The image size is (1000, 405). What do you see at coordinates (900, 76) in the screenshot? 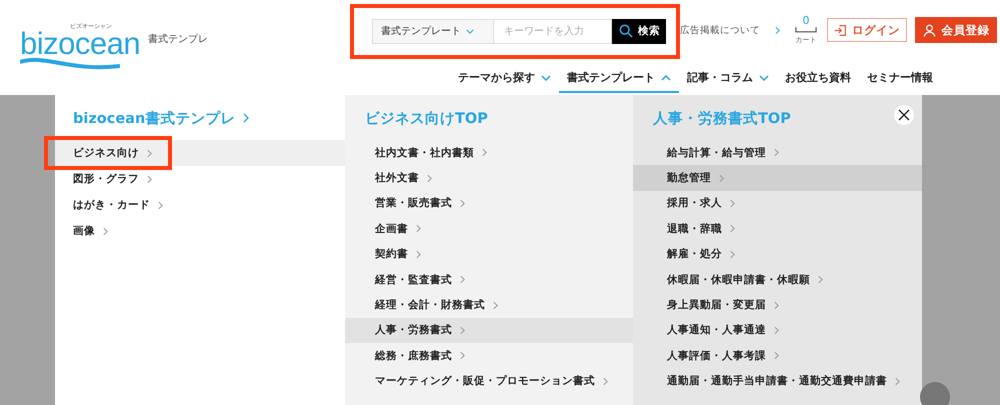
I see `nav-tab: セミナー情報` at bounding box center [900, 76].